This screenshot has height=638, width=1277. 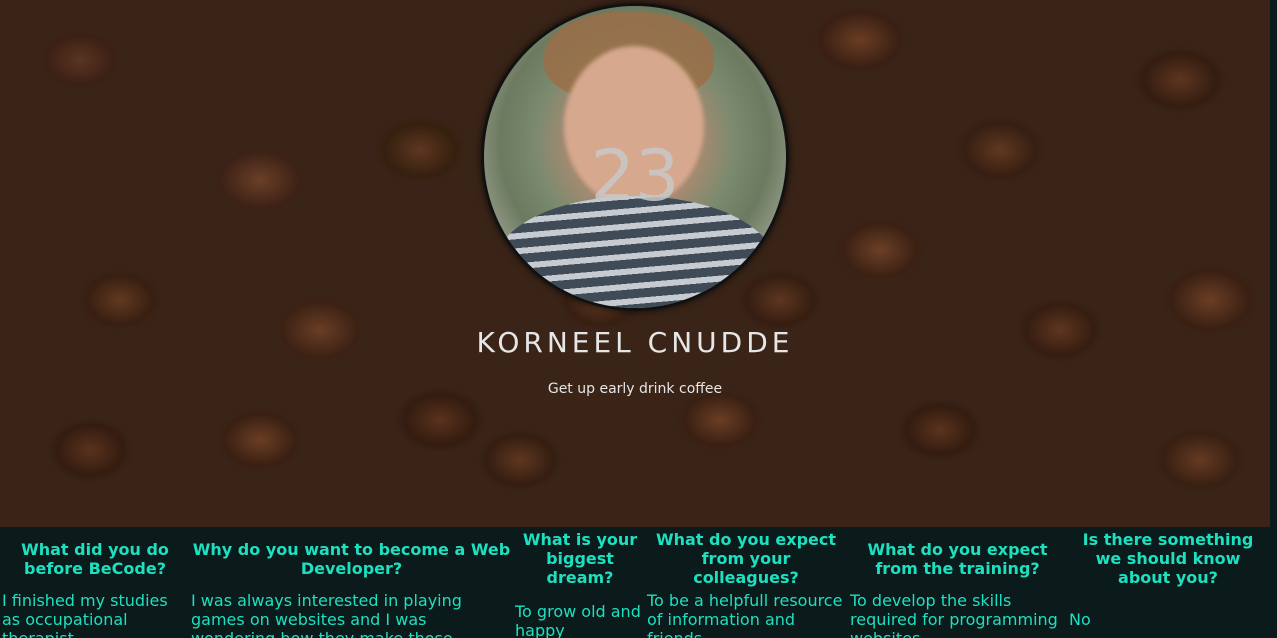 I want to click on qa-question: What did you do before BeCode?, so click(x=95, y=559).